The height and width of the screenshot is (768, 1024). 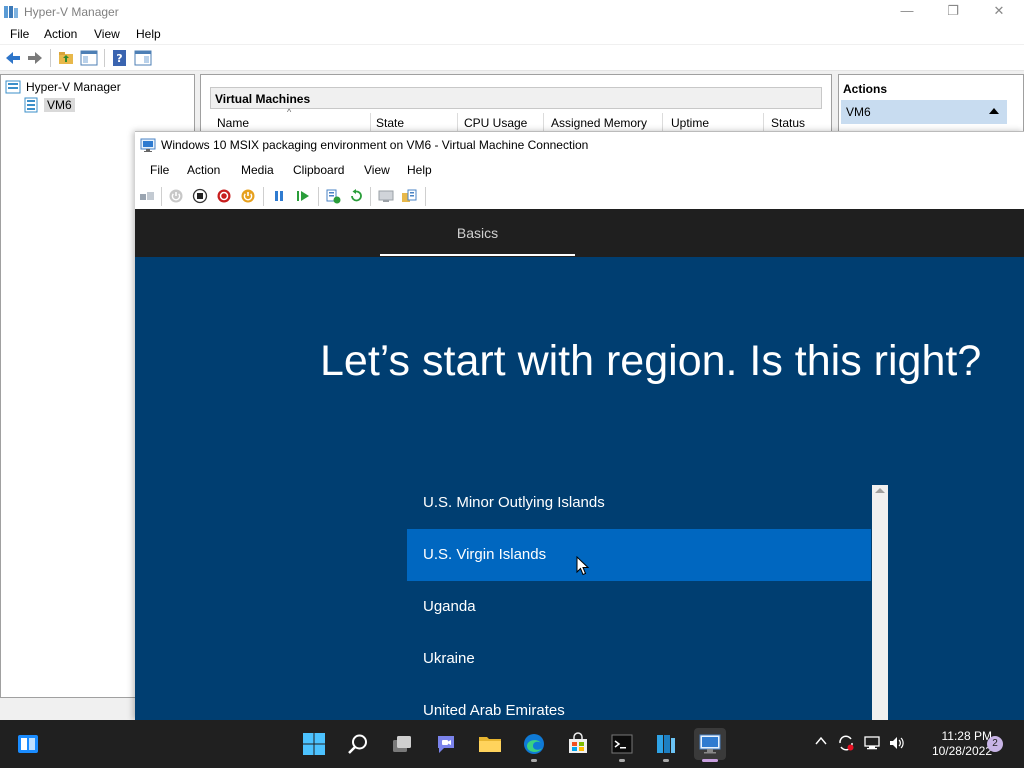 I want to click on store-icon, so click(x=578, y=742).